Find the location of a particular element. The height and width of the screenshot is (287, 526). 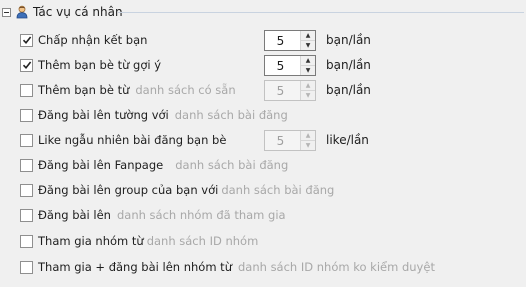

link-unmoderated-group-ids: danh sách ID nhóm ko kiểm duyệt is located at coordinates (336, 267).